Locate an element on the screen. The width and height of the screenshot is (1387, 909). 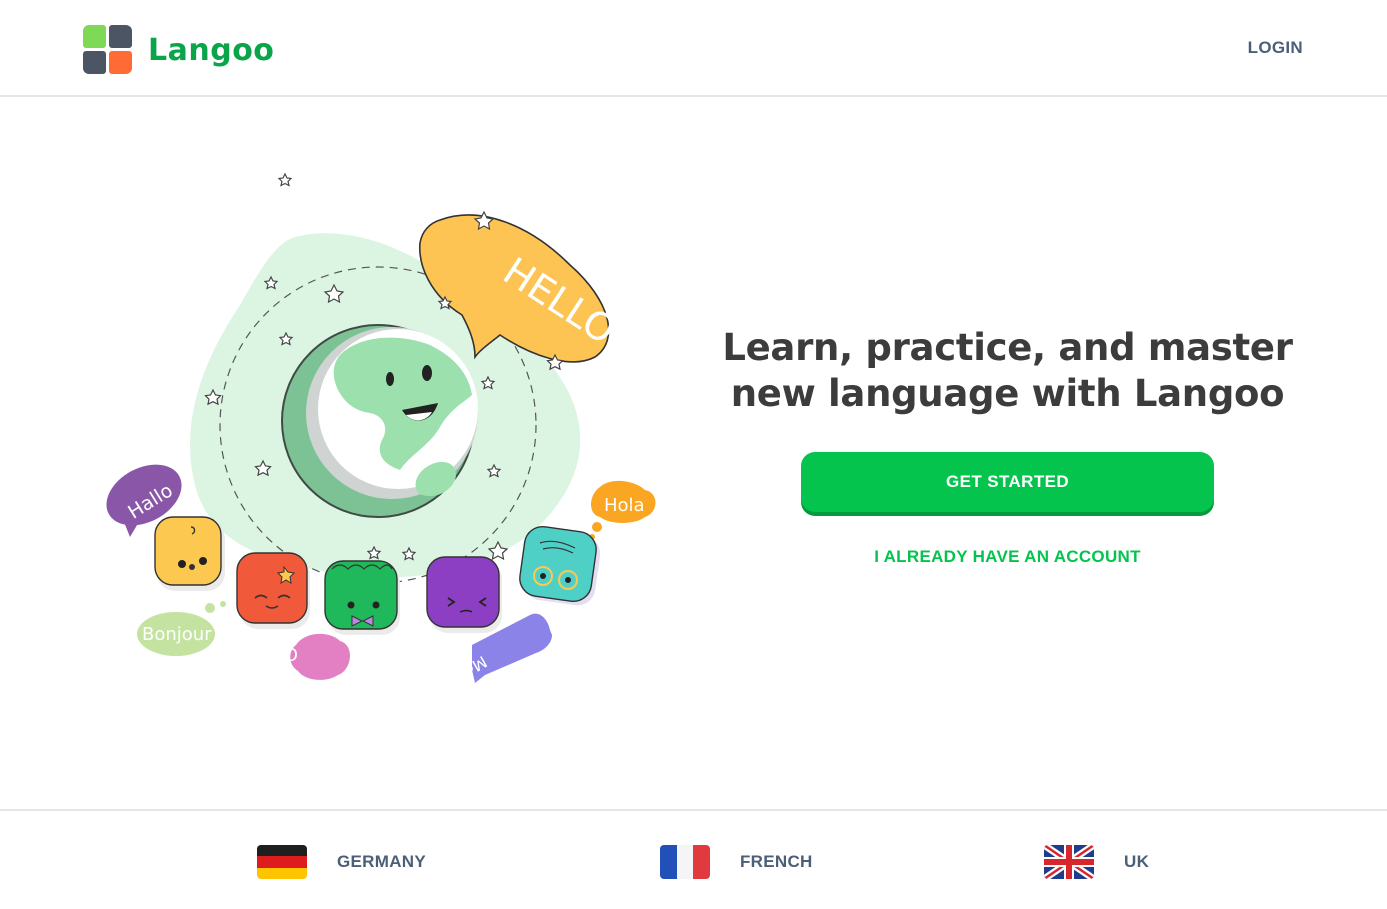
get-started-button: GET STARTED is located at coordinates (1007, 482).